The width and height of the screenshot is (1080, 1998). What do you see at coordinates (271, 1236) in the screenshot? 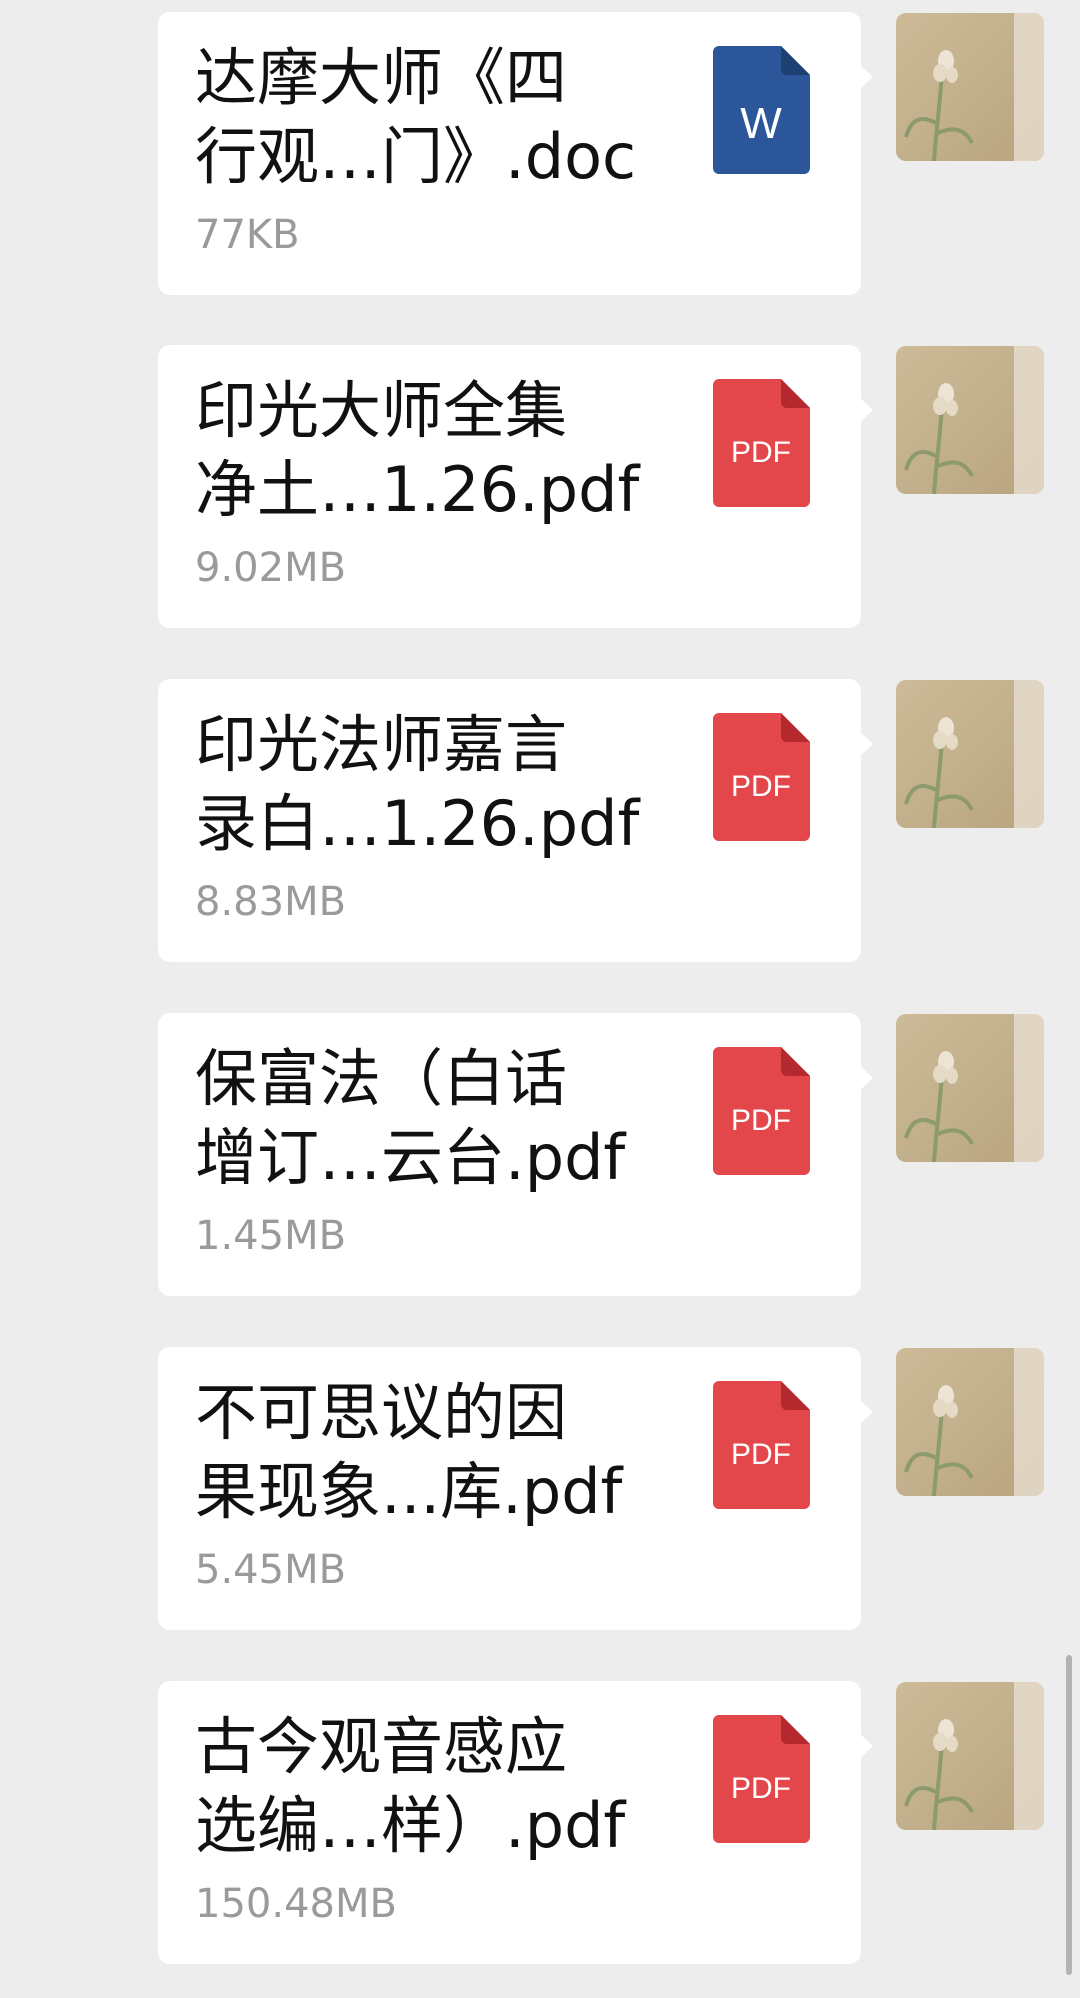
I see `file-size: 1.45MB` at bounding box center [271, 1236].